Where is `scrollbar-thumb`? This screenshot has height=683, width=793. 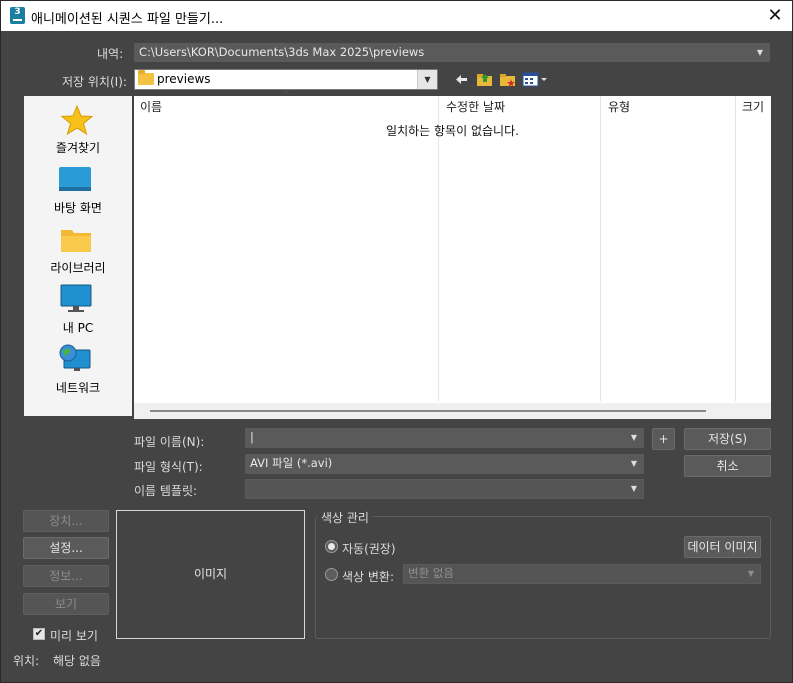
scrollbar-thumb is located at coordinates (428, 411).